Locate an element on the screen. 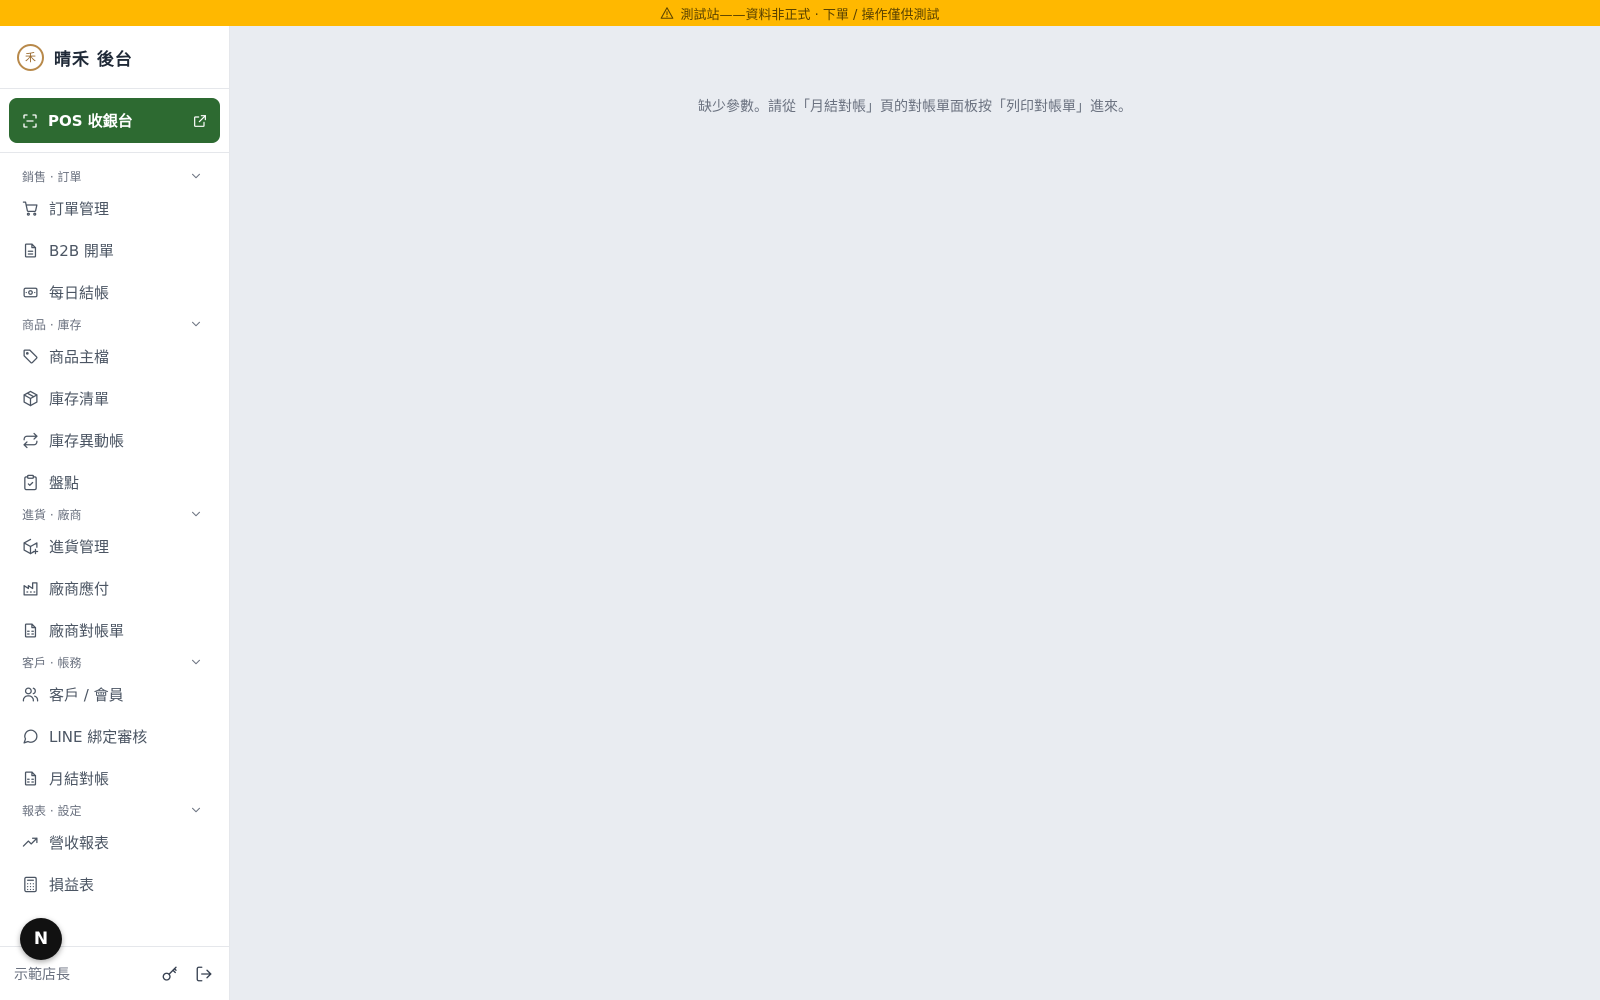 This screenshot has width=1600, height=1000. sidebar-item-daily-checkout: 每日結帳 is located at coordinates (114, 292).